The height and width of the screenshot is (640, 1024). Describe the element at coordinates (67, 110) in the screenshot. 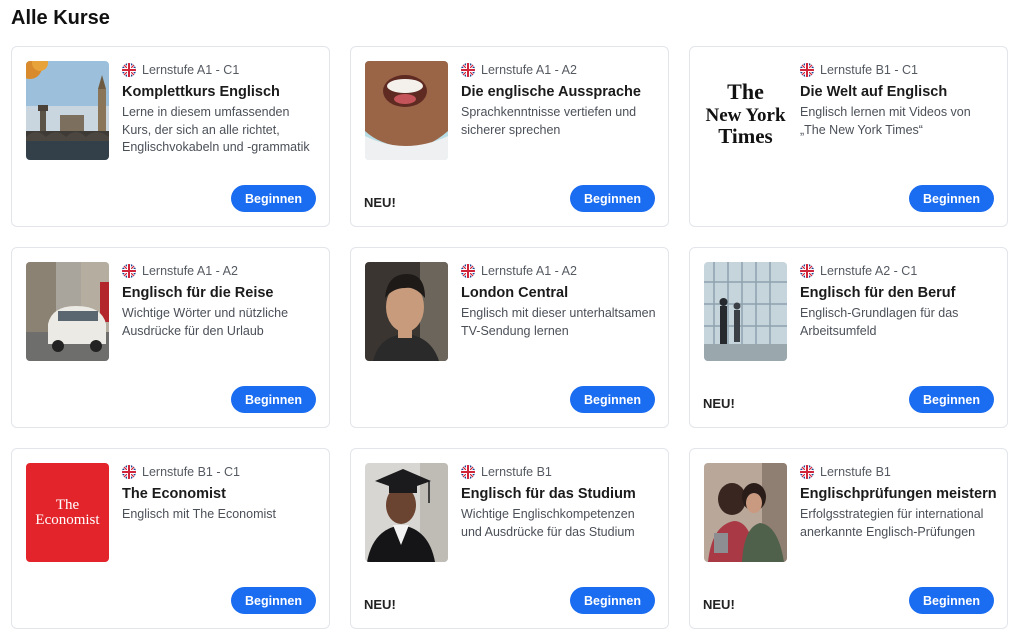

I see `london-bridge-image` at that location.